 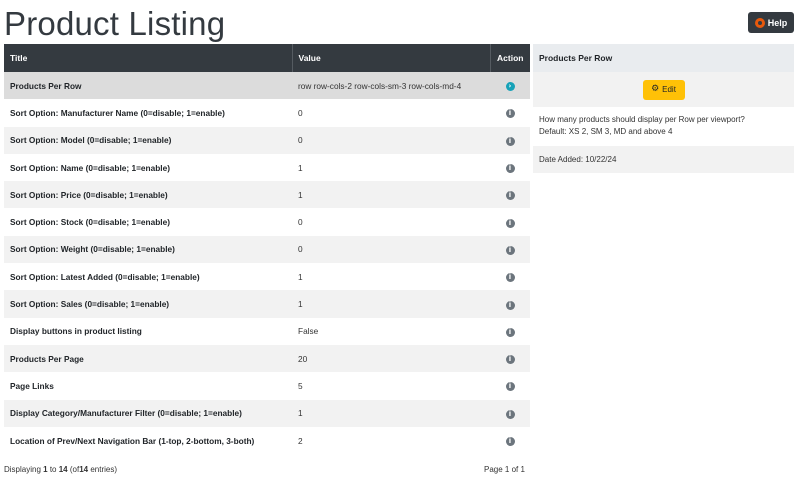 What do you see at coordinates (148, 58) in the screenshot?
I see `column-header-title: Title` at bounding box center [148, 58].